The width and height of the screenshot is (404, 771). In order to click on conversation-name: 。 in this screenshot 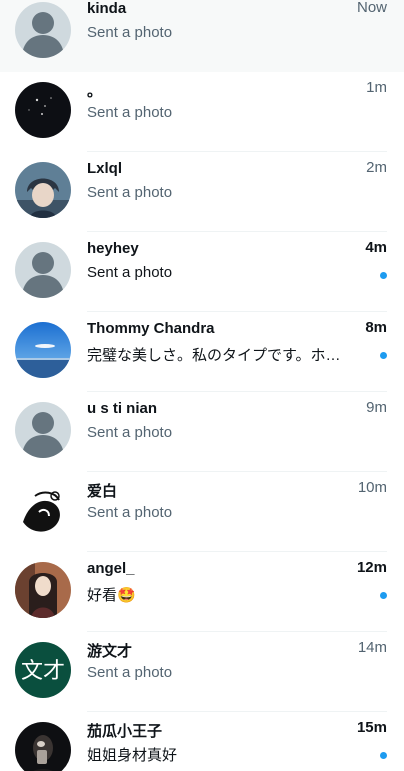, I will do `click(95, 91)`.